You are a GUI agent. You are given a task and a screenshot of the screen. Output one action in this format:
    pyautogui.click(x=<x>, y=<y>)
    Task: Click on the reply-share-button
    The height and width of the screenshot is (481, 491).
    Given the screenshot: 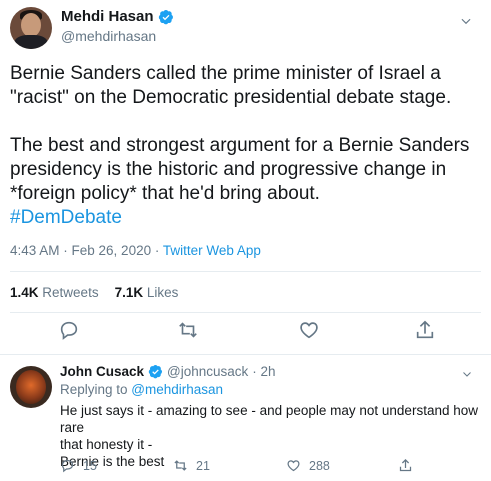 What is the action you would take?
    pyautogui.click(x=405, y=465)
    